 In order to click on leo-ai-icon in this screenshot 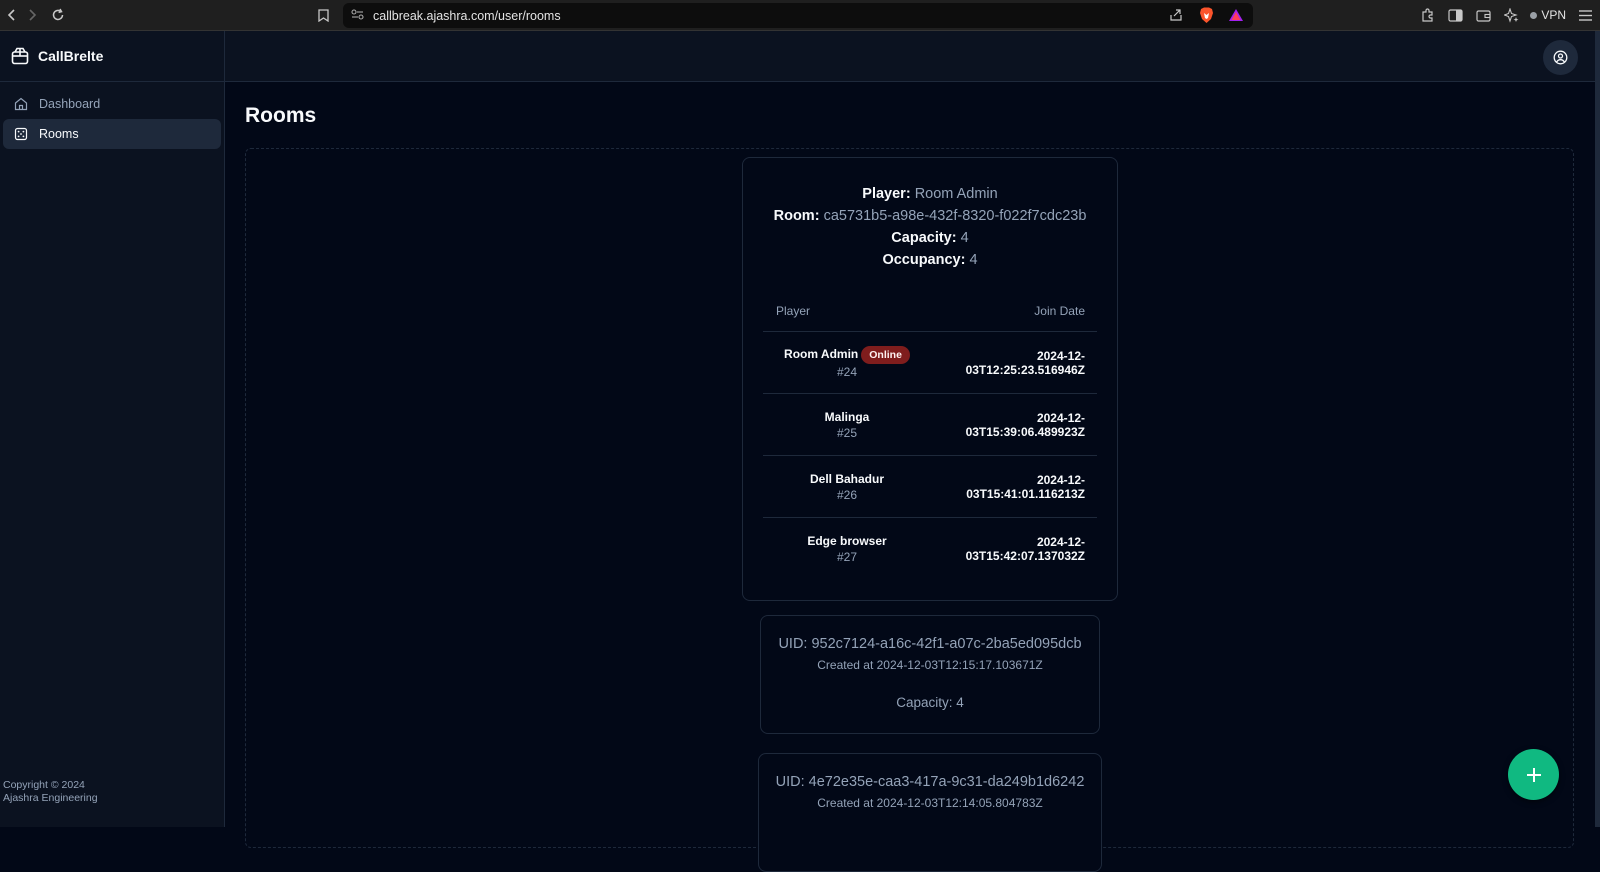, I will do `click(1511, 15)`.